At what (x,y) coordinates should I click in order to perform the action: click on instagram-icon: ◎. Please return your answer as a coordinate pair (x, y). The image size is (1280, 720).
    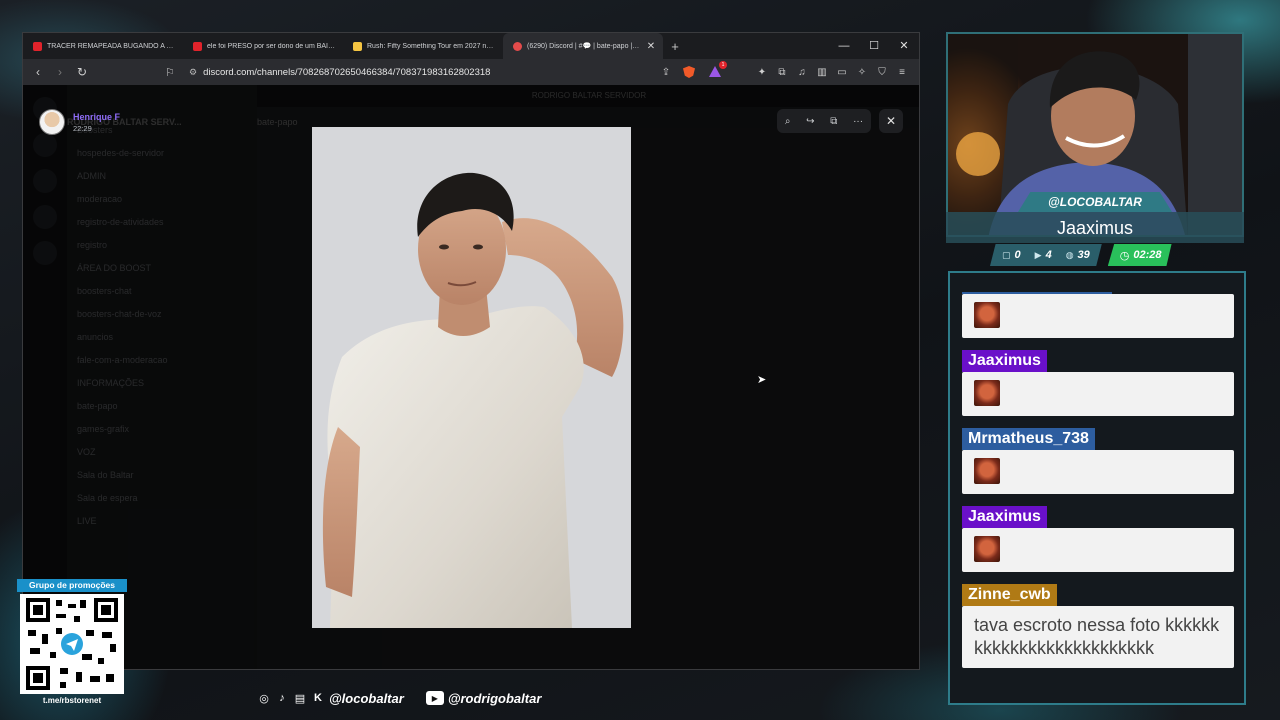
    Looking at the image, I should click on (264, 698).